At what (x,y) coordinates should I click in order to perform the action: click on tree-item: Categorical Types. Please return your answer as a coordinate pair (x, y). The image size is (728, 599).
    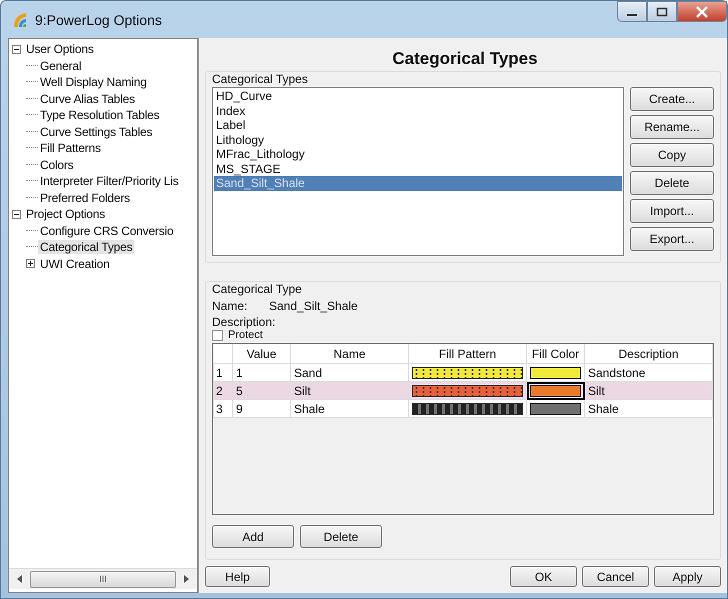
    Looking at the image, I should click on (86, 247).